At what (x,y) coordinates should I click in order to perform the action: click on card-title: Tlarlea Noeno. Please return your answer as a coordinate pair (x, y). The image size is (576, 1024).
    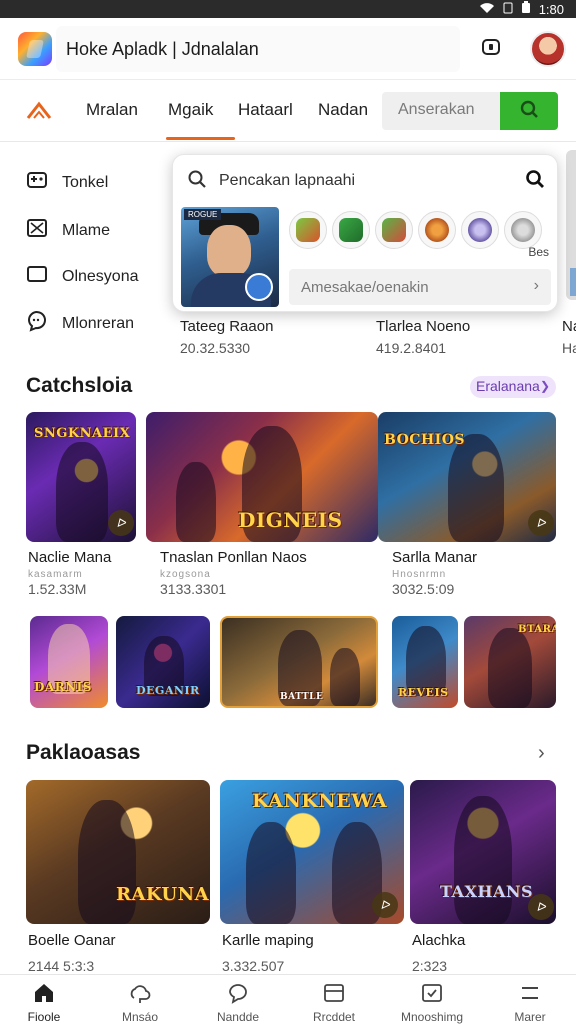
    Looking at the image, I should click on (423, 326).